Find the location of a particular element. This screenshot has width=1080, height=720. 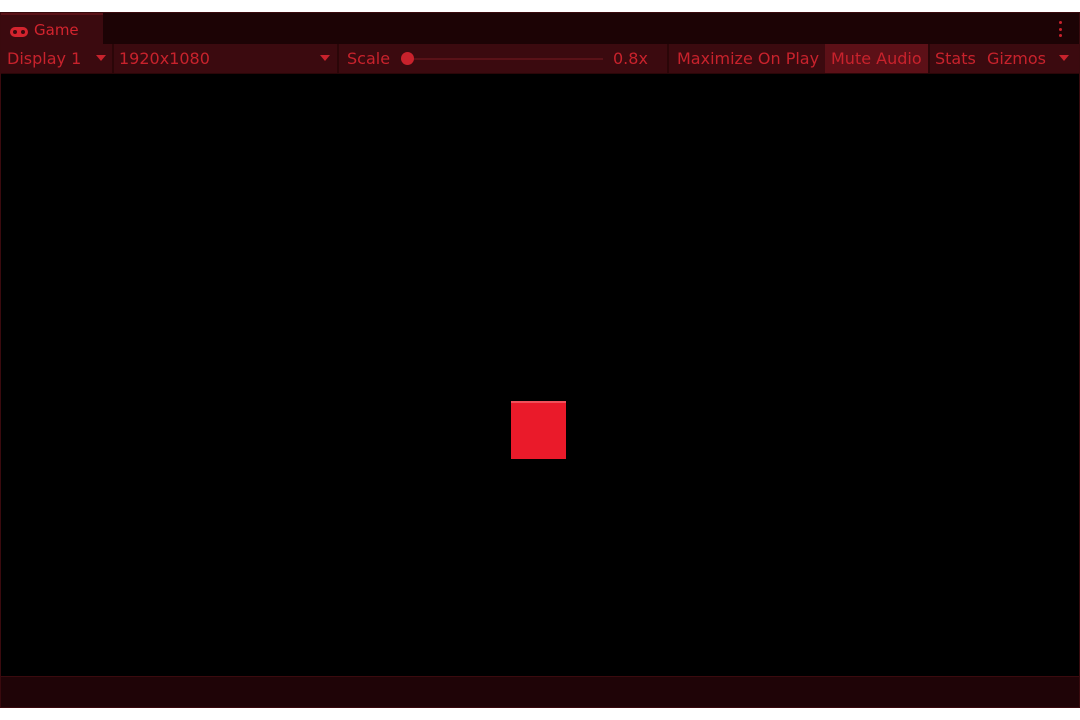

mute-audio-button: Mute Audio is located at coordinates (876, 58).